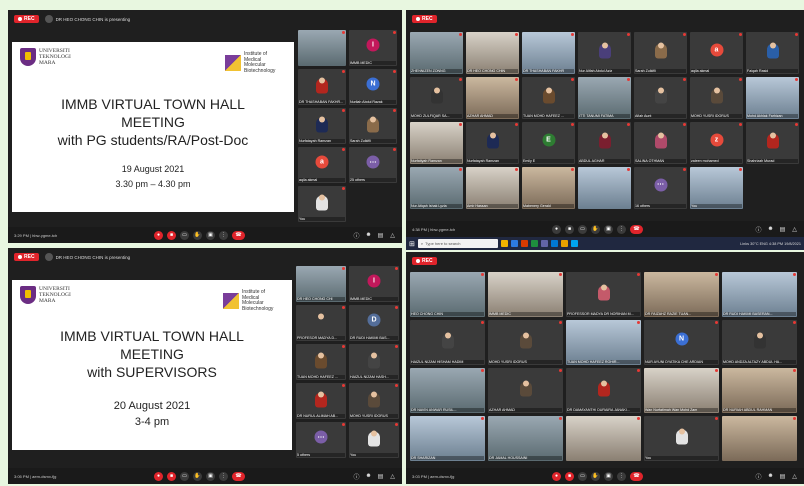  What do you see at coordinates (660, 98) in the screenshot?
I see `participant-tile: Afiah Aunt` at bounding box center [660, 98].